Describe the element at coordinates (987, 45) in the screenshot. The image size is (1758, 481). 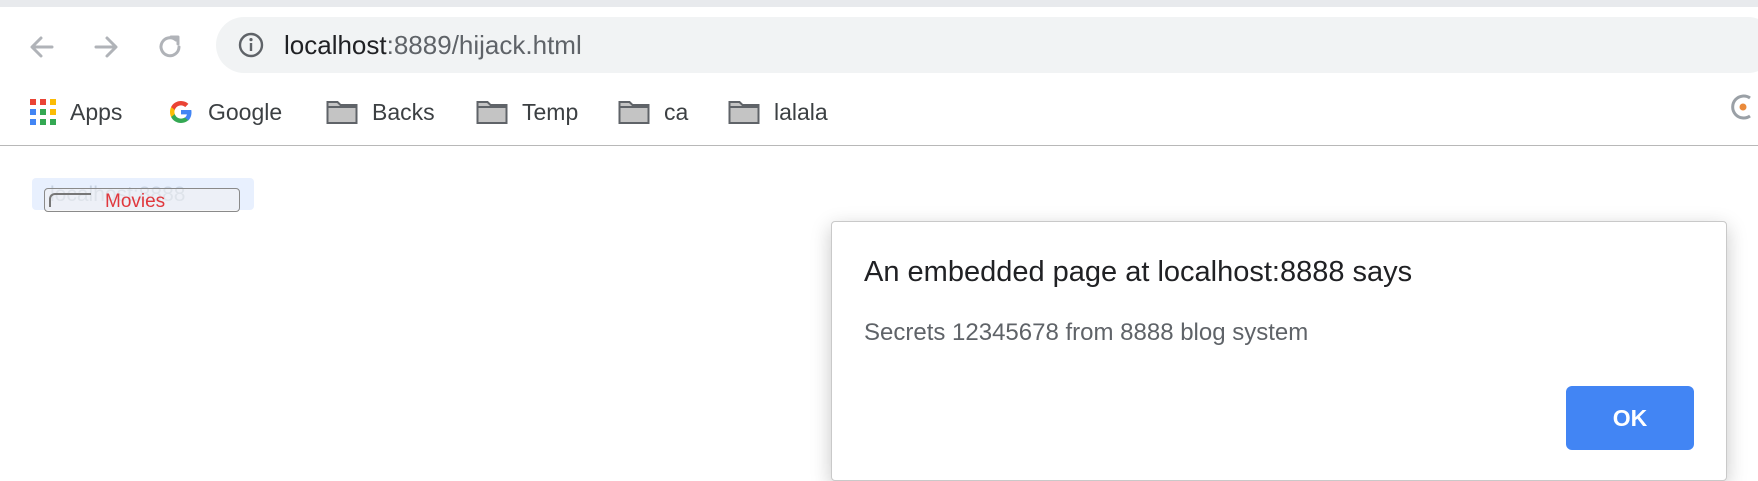
I see `address-bar: localhost:8889/hijack.html` at that location.